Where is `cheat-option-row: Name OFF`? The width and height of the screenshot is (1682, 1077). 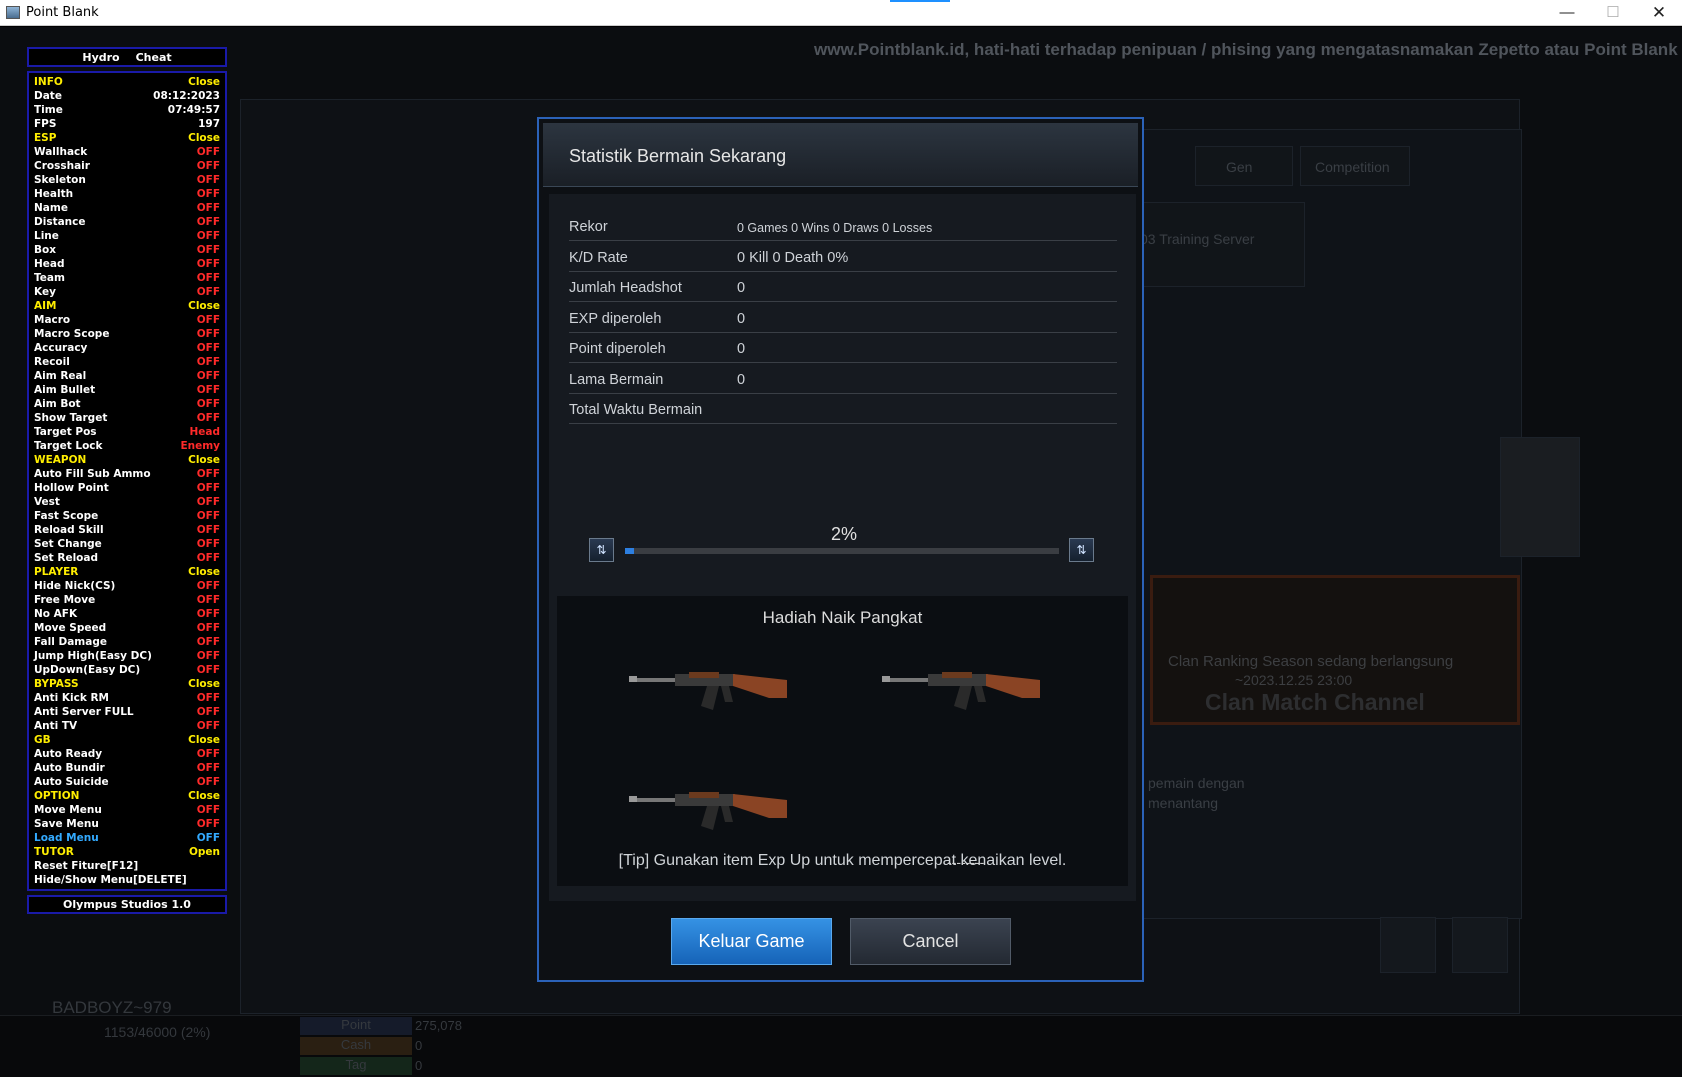
cheat-option-row: Name OFF is located at coordinates (127, 208).